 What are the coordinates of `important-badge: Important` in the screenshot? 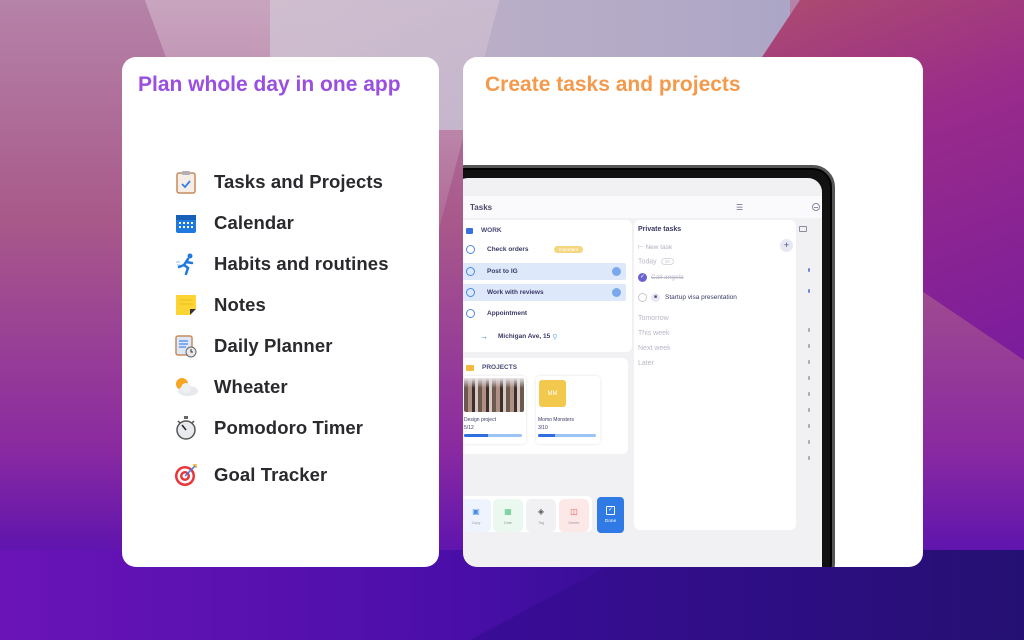 It's located at (569, 249).